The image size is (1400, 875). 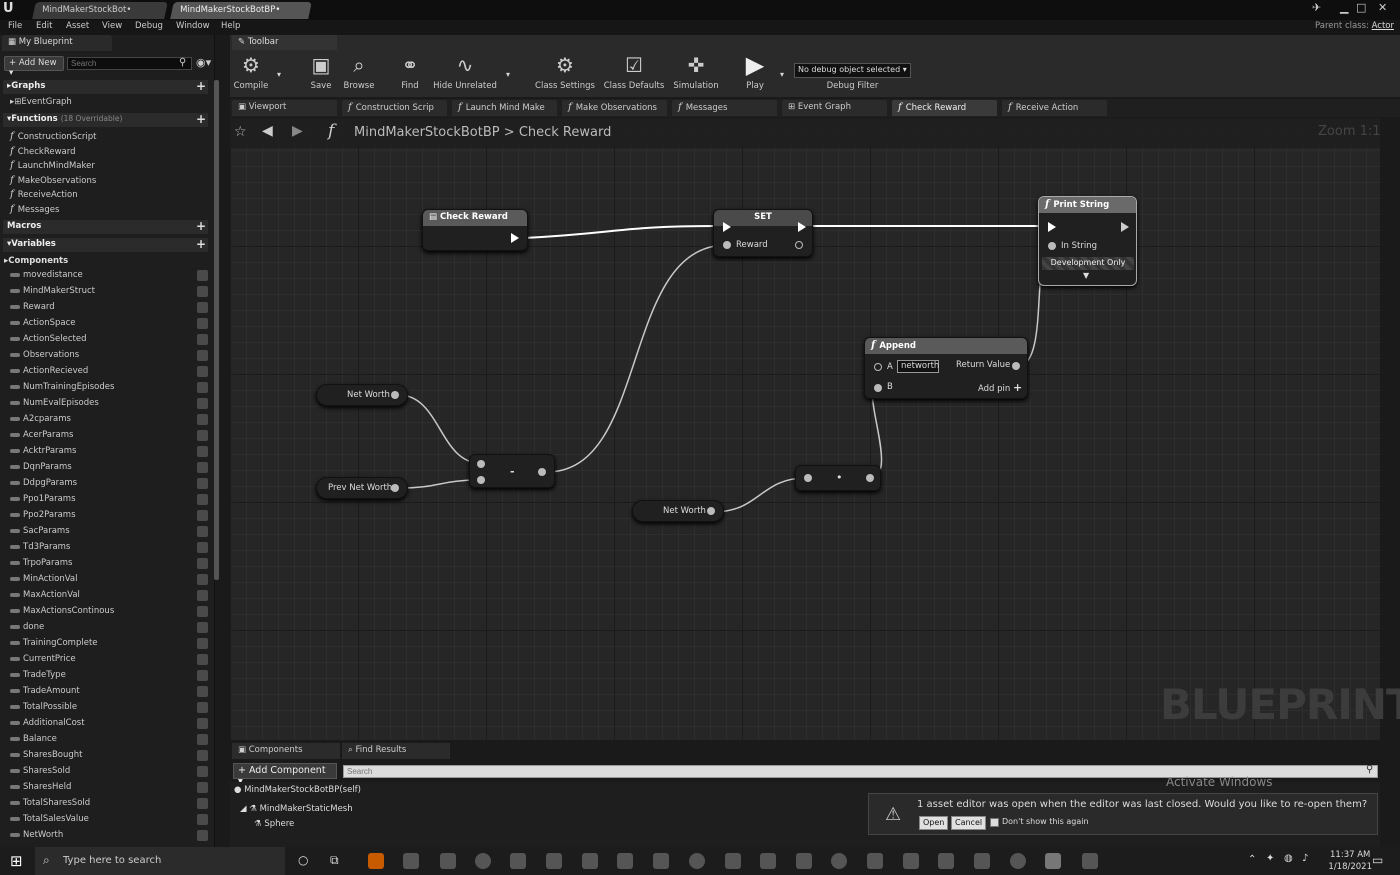 I want to click on play-button: ▶ Play, so click(x=755, y=73).